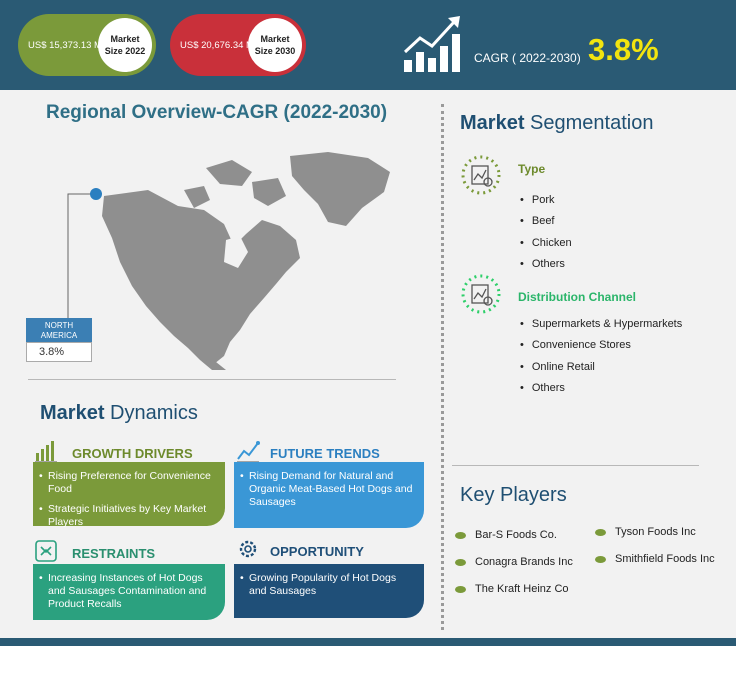 The image size is (750, 699). I want to click on bar-chart-icon, so click(46, 452).